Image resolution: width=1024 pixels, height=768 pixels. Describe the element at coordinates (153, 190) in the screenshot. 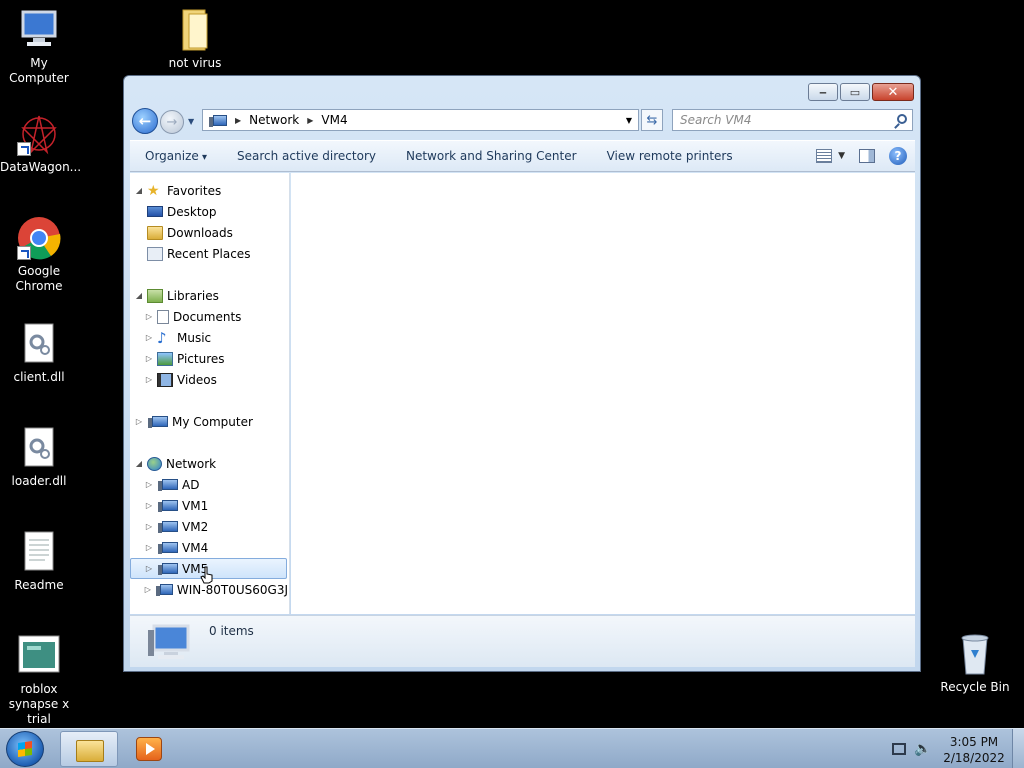

I see `star-icon: ★` at that location.